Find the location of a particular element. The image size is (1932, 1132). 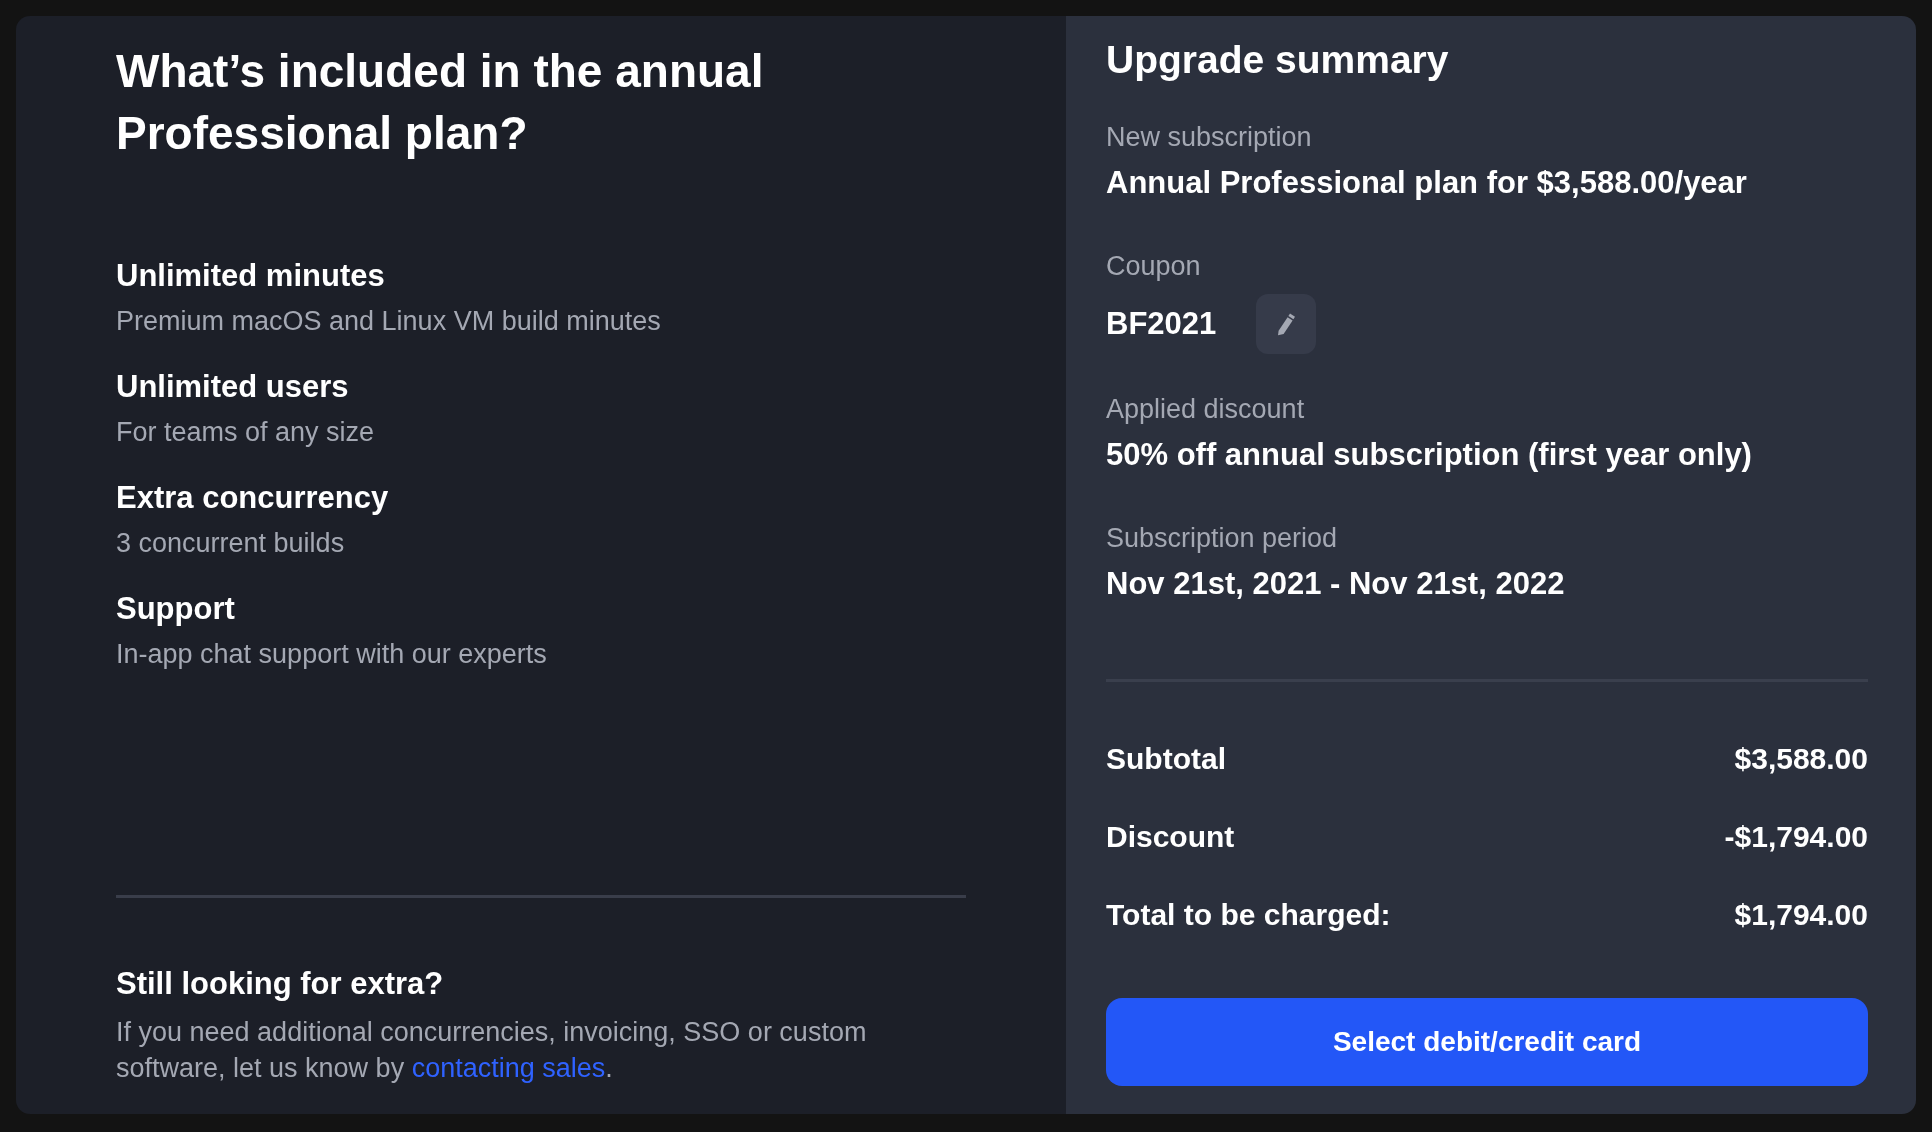

field-value: Annual Professional plan for $3,588.00/year is located at coordinates (1427, 183).